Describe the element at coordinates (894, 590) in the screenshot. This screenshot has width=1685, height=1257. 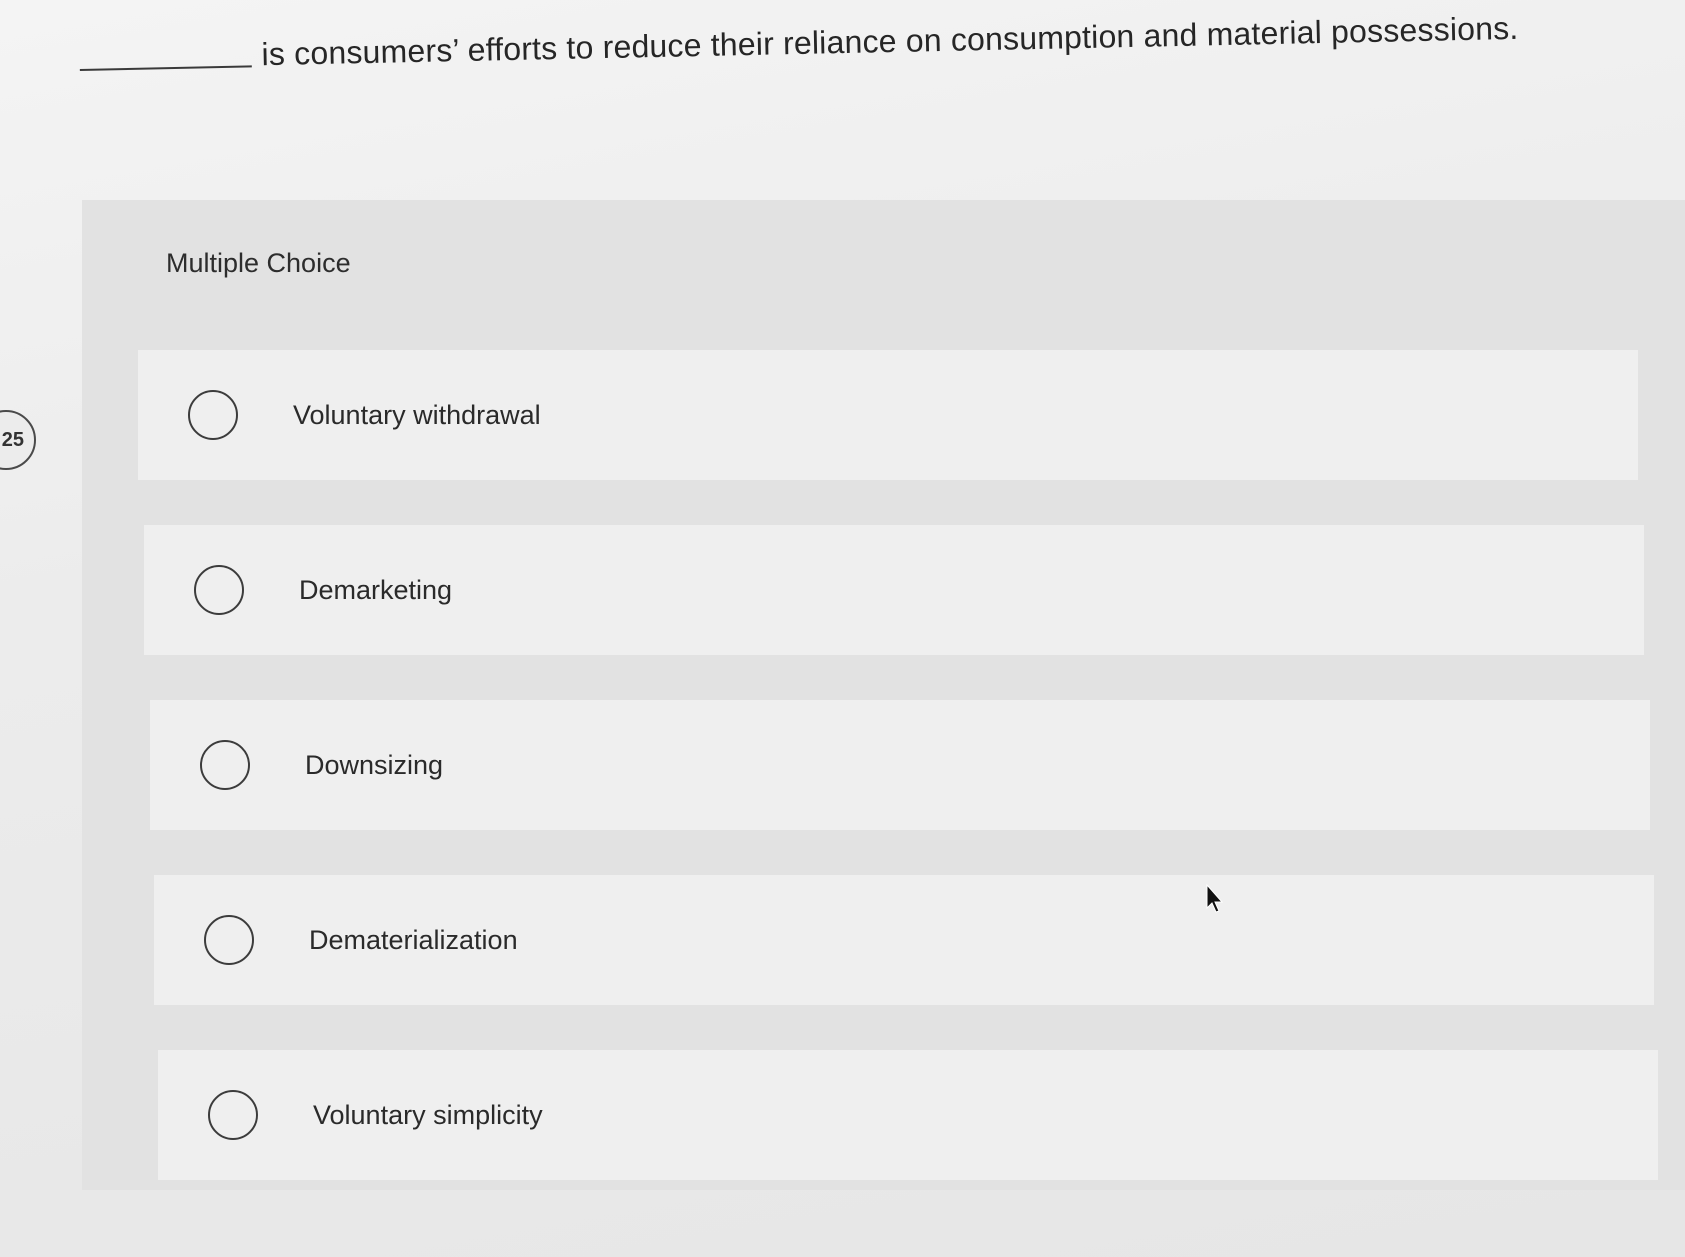
I see `option-demarketing: Demarketing` at that location.